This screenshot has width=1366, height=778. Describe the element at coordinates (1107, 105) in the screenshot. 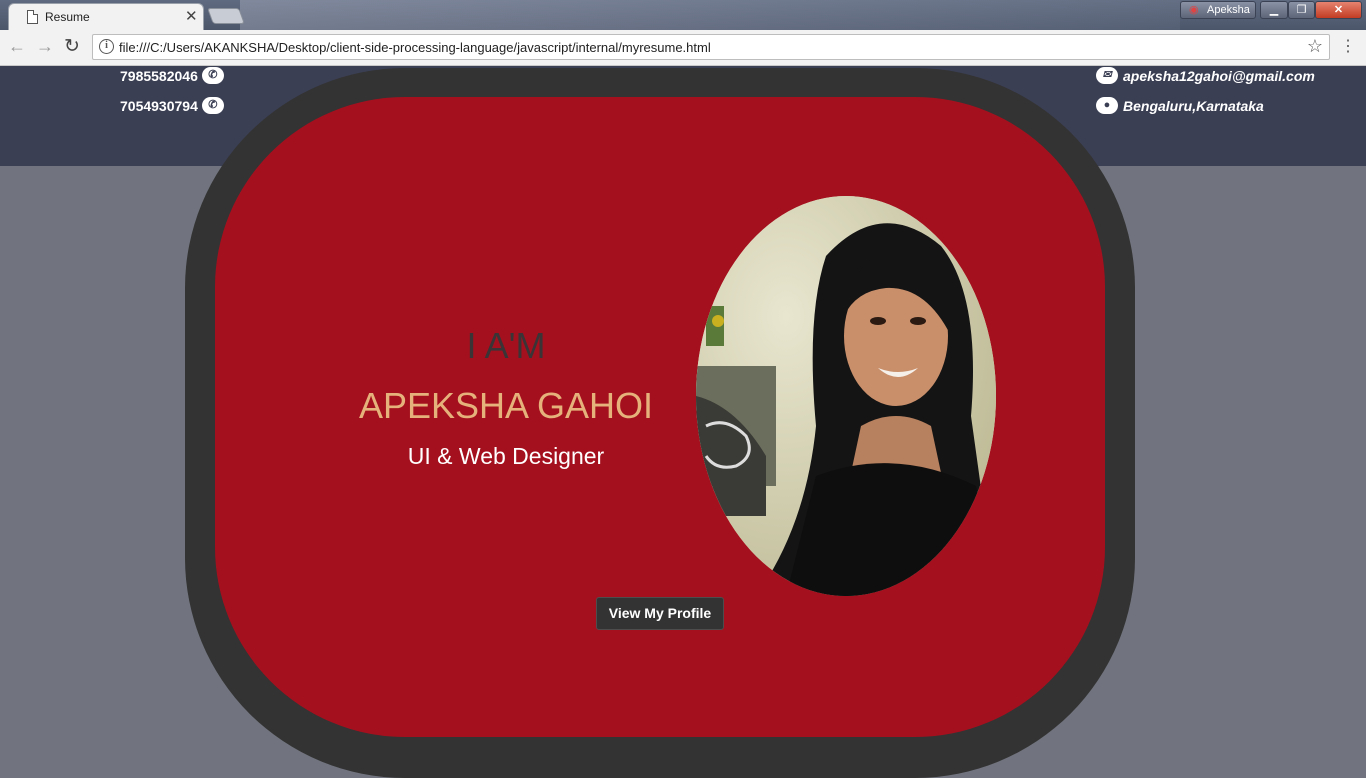

I see `location-pin-icon: ●` at that location.